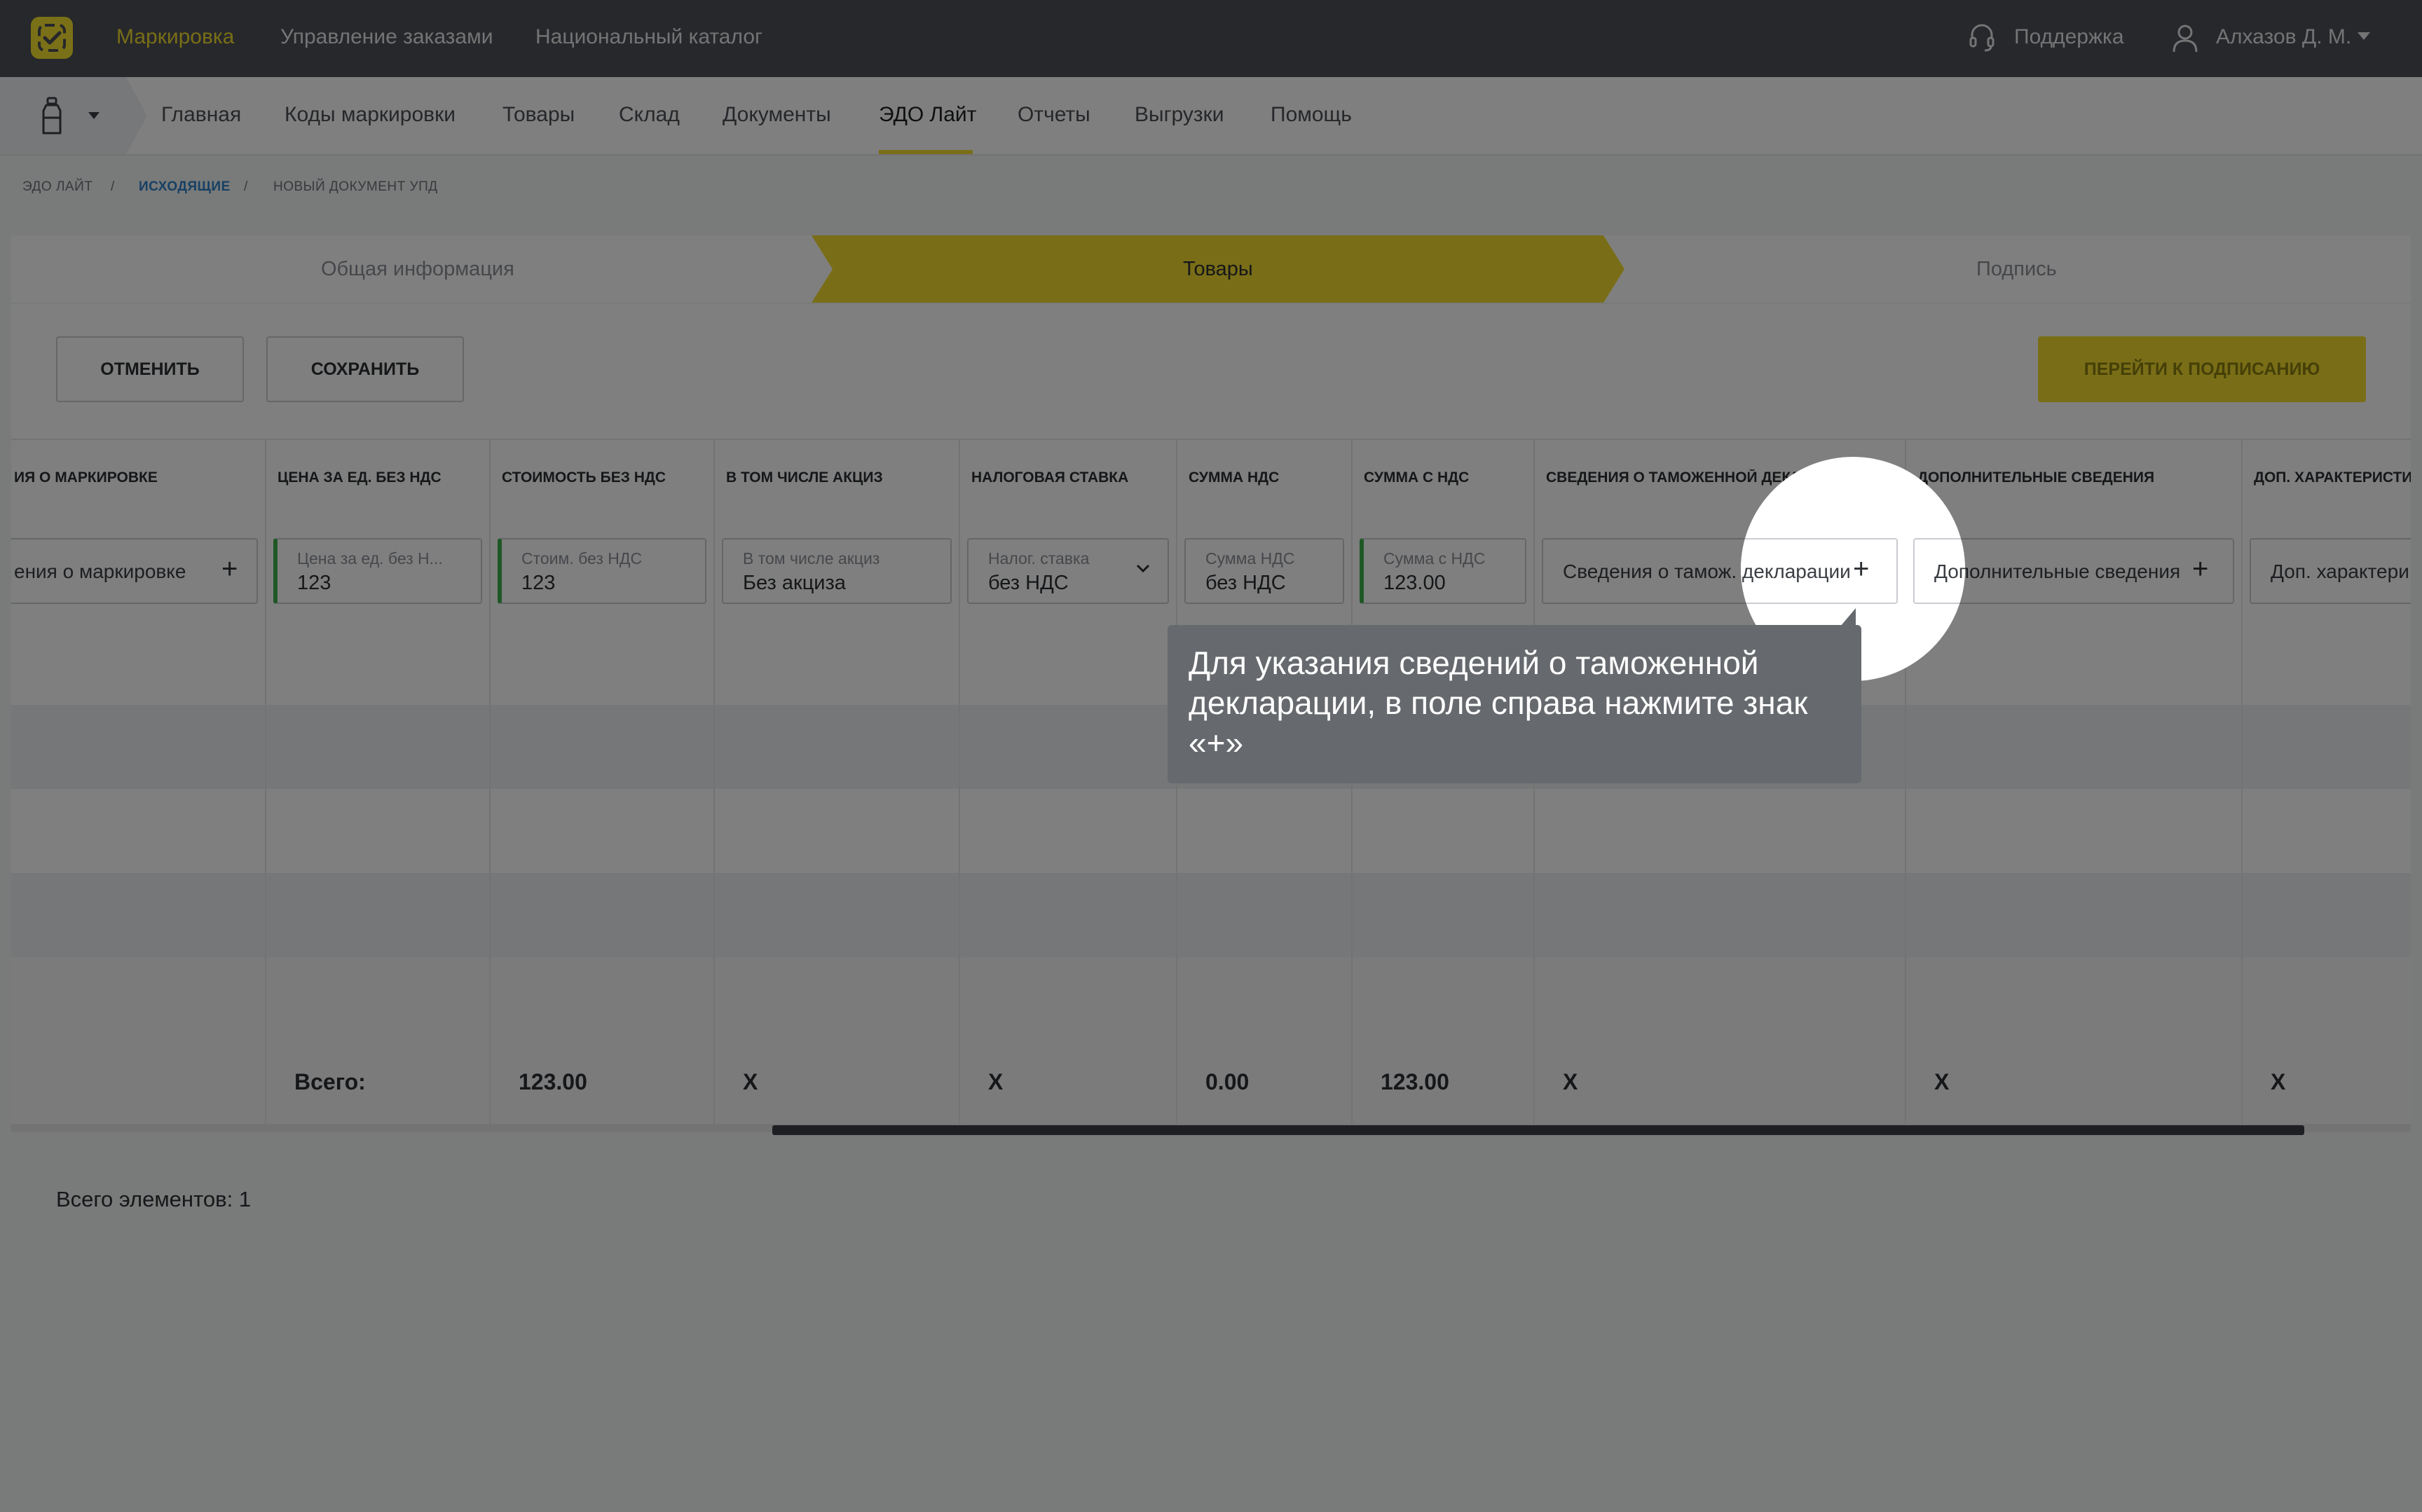  I want to click on additional-info-field-highlight: Дополнительные сведения +, so click(1939, 571).